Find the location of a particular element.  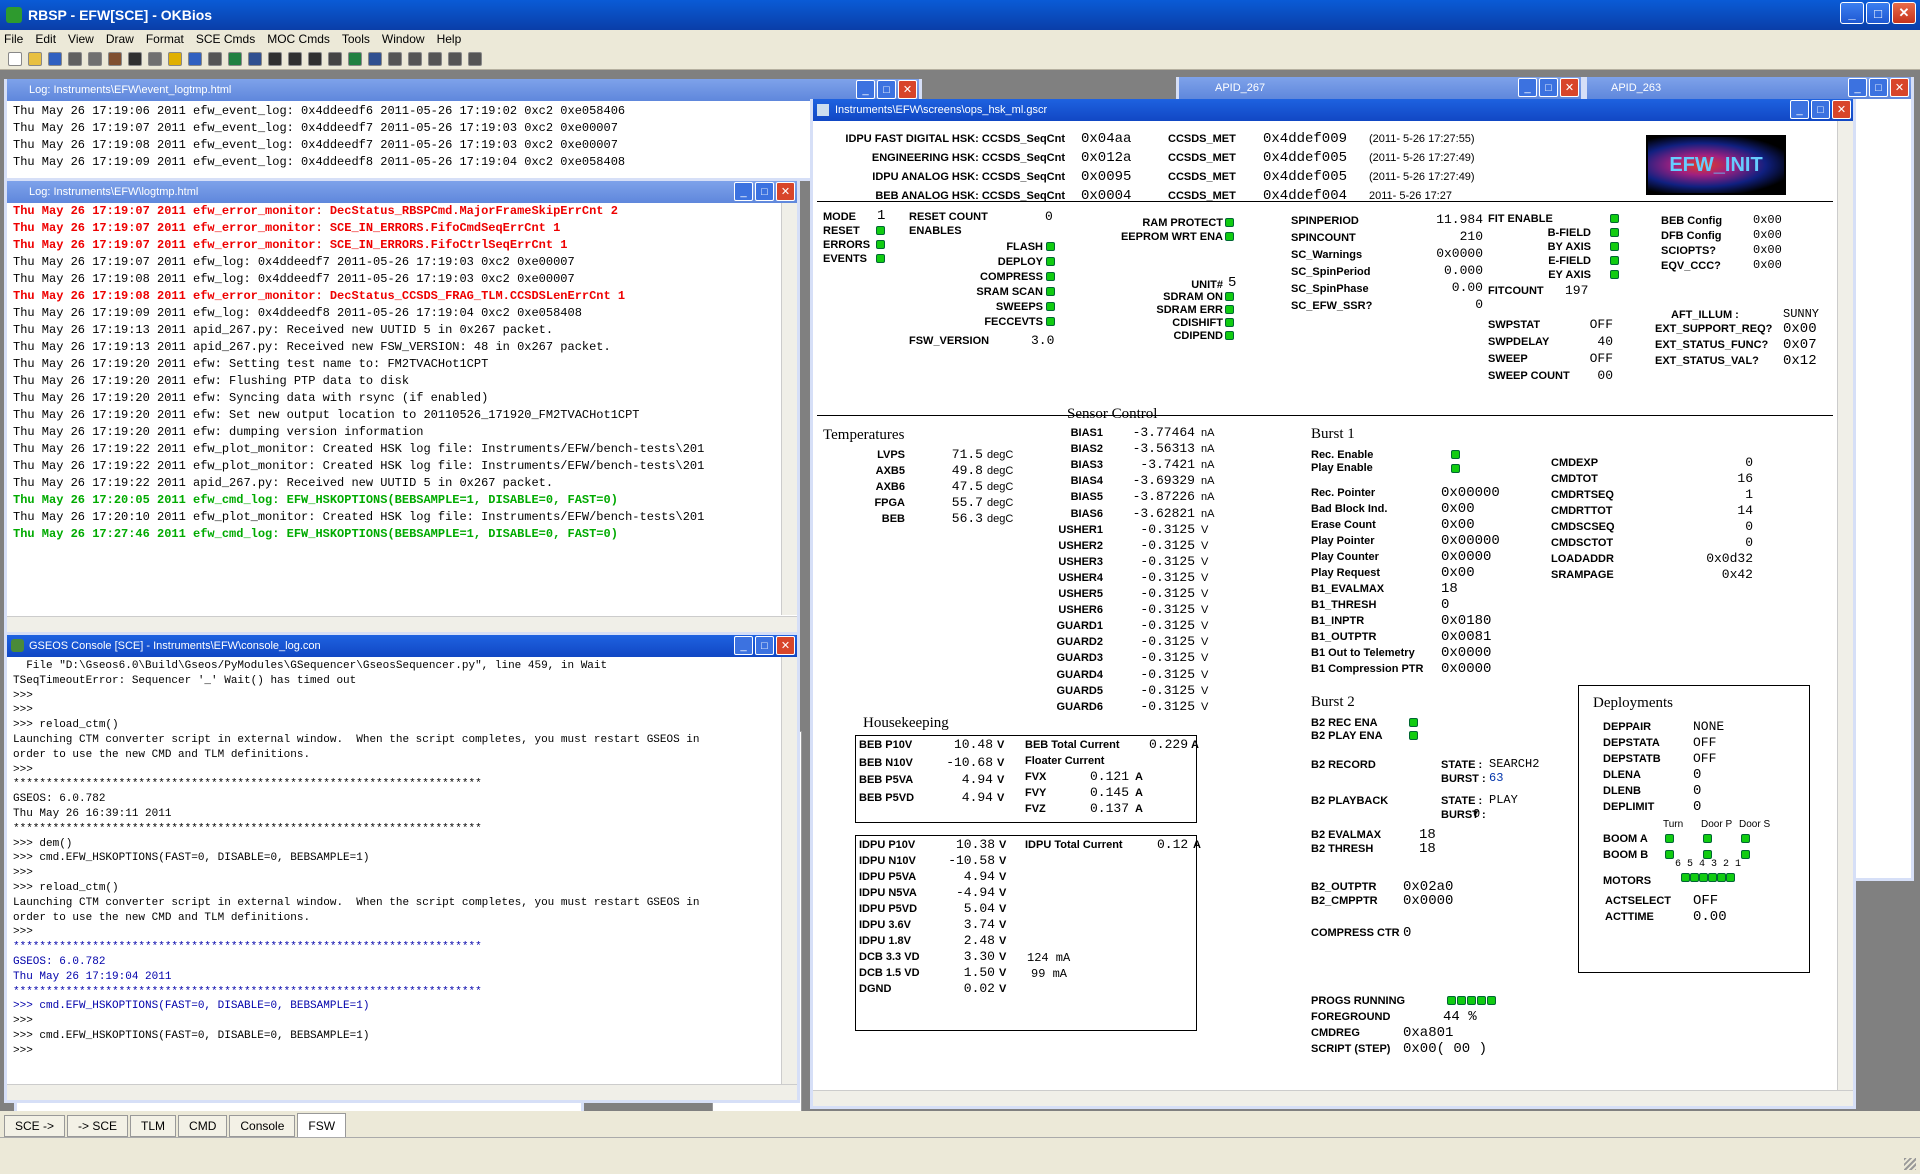

menu-file: File is located at coordinates (13, 39).